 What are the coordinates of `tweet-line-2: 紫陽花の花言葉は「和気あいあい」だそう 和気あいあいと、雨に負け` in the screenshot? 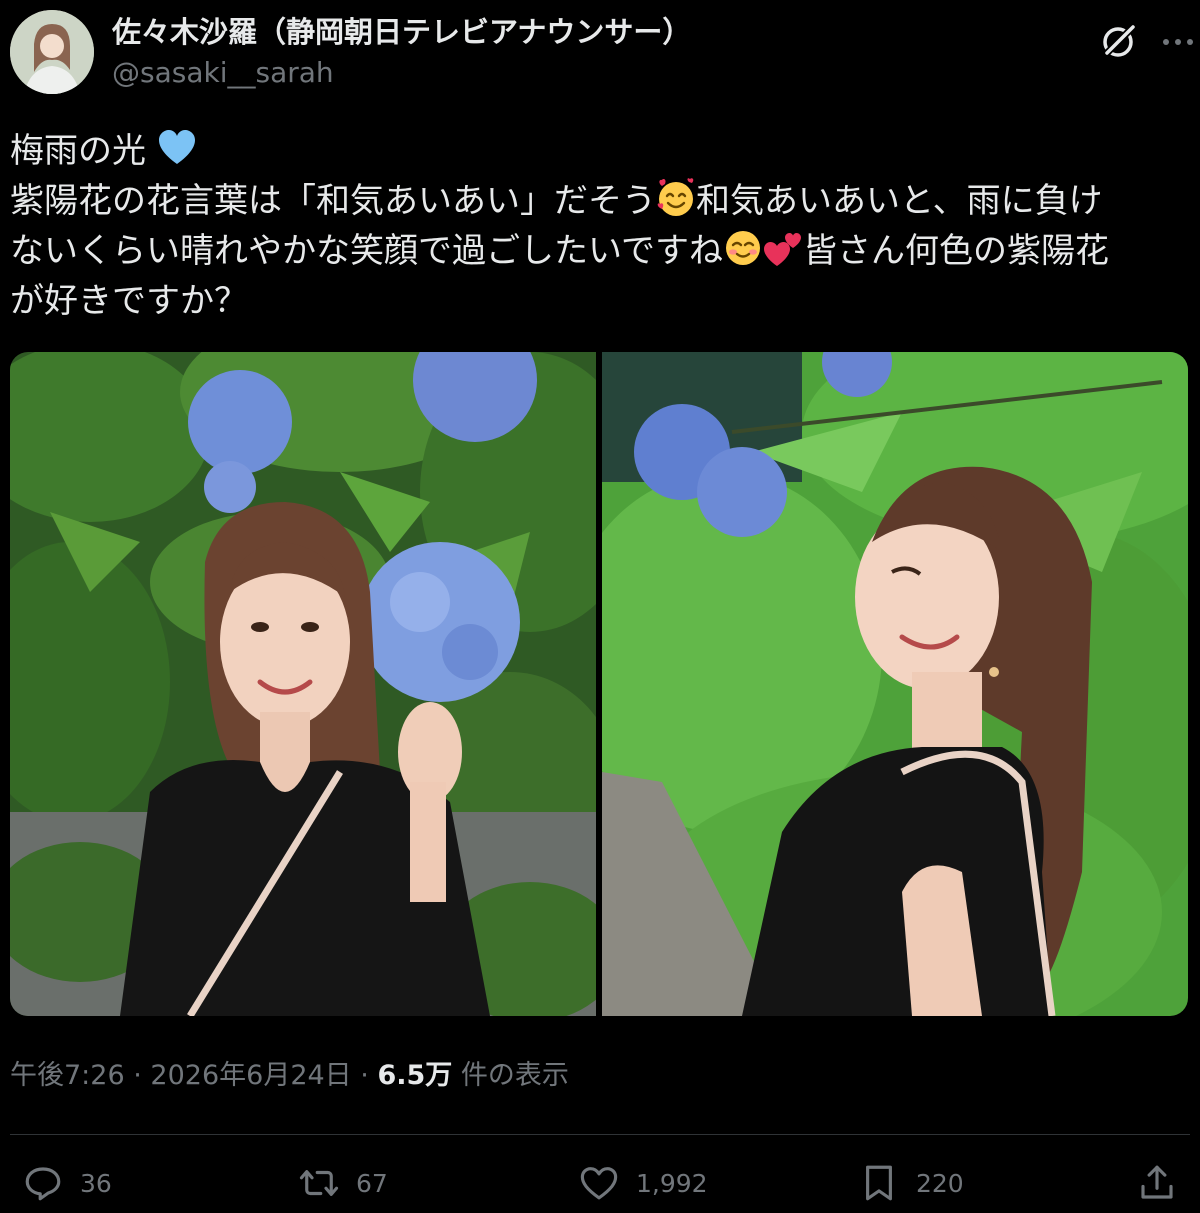 It's located at (599, 201).